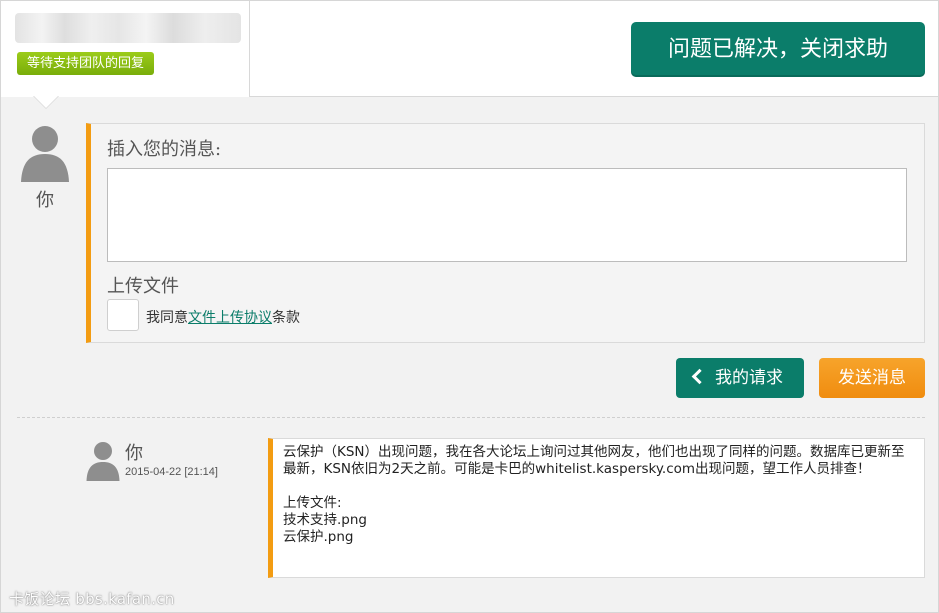  Describe the element at coordinates (872, 378) in the screenshot. I see `send-message-button: 发送消息` at that location.